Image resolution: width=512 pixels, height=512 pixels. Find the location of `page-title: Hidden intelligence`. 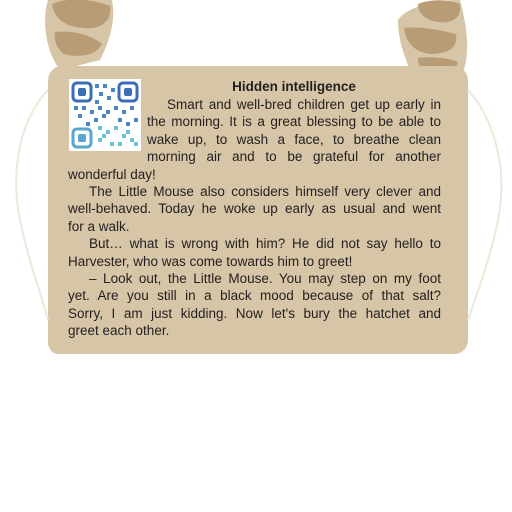

page-title: Hidden intelligence is located at coordinates (294, 86).